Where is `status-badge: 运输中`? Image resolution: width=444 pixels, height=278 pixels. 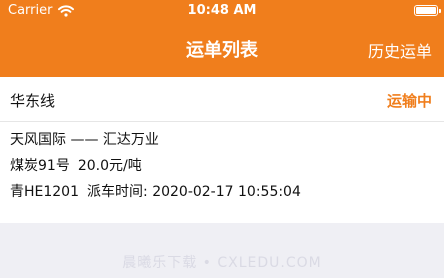 status-badge: 运输中 is located at coordinates (409, 101).